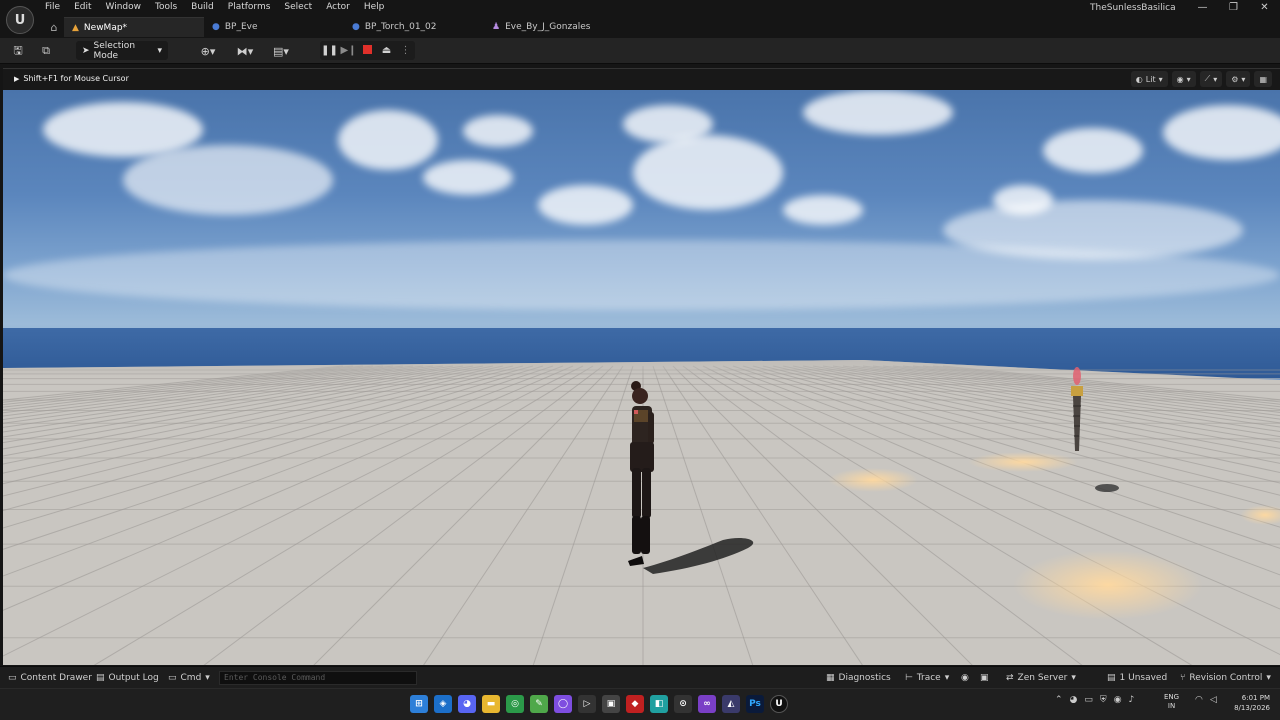  I want to click on app-icon: ⊙, so click(683, 704).